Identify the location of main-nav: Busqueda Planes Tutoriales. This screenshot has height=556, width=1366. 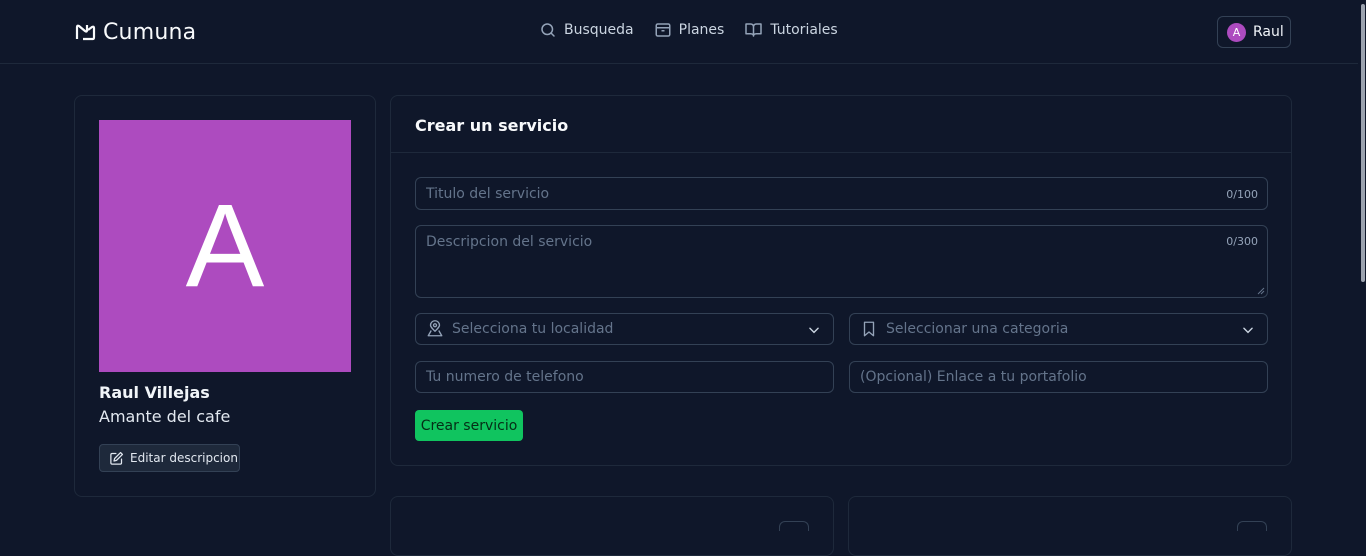
(688, 30).